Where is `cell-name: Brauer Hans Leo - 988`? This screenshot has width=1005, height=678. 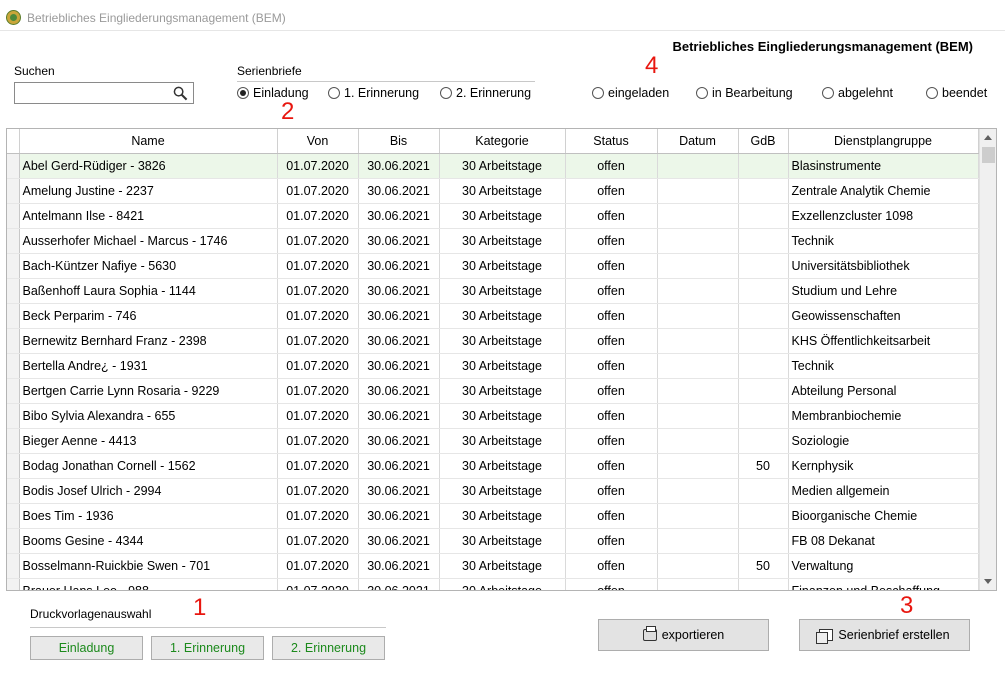 cell-name: Brauer Hans Leo - 988 is located at coordinates (148, 584).